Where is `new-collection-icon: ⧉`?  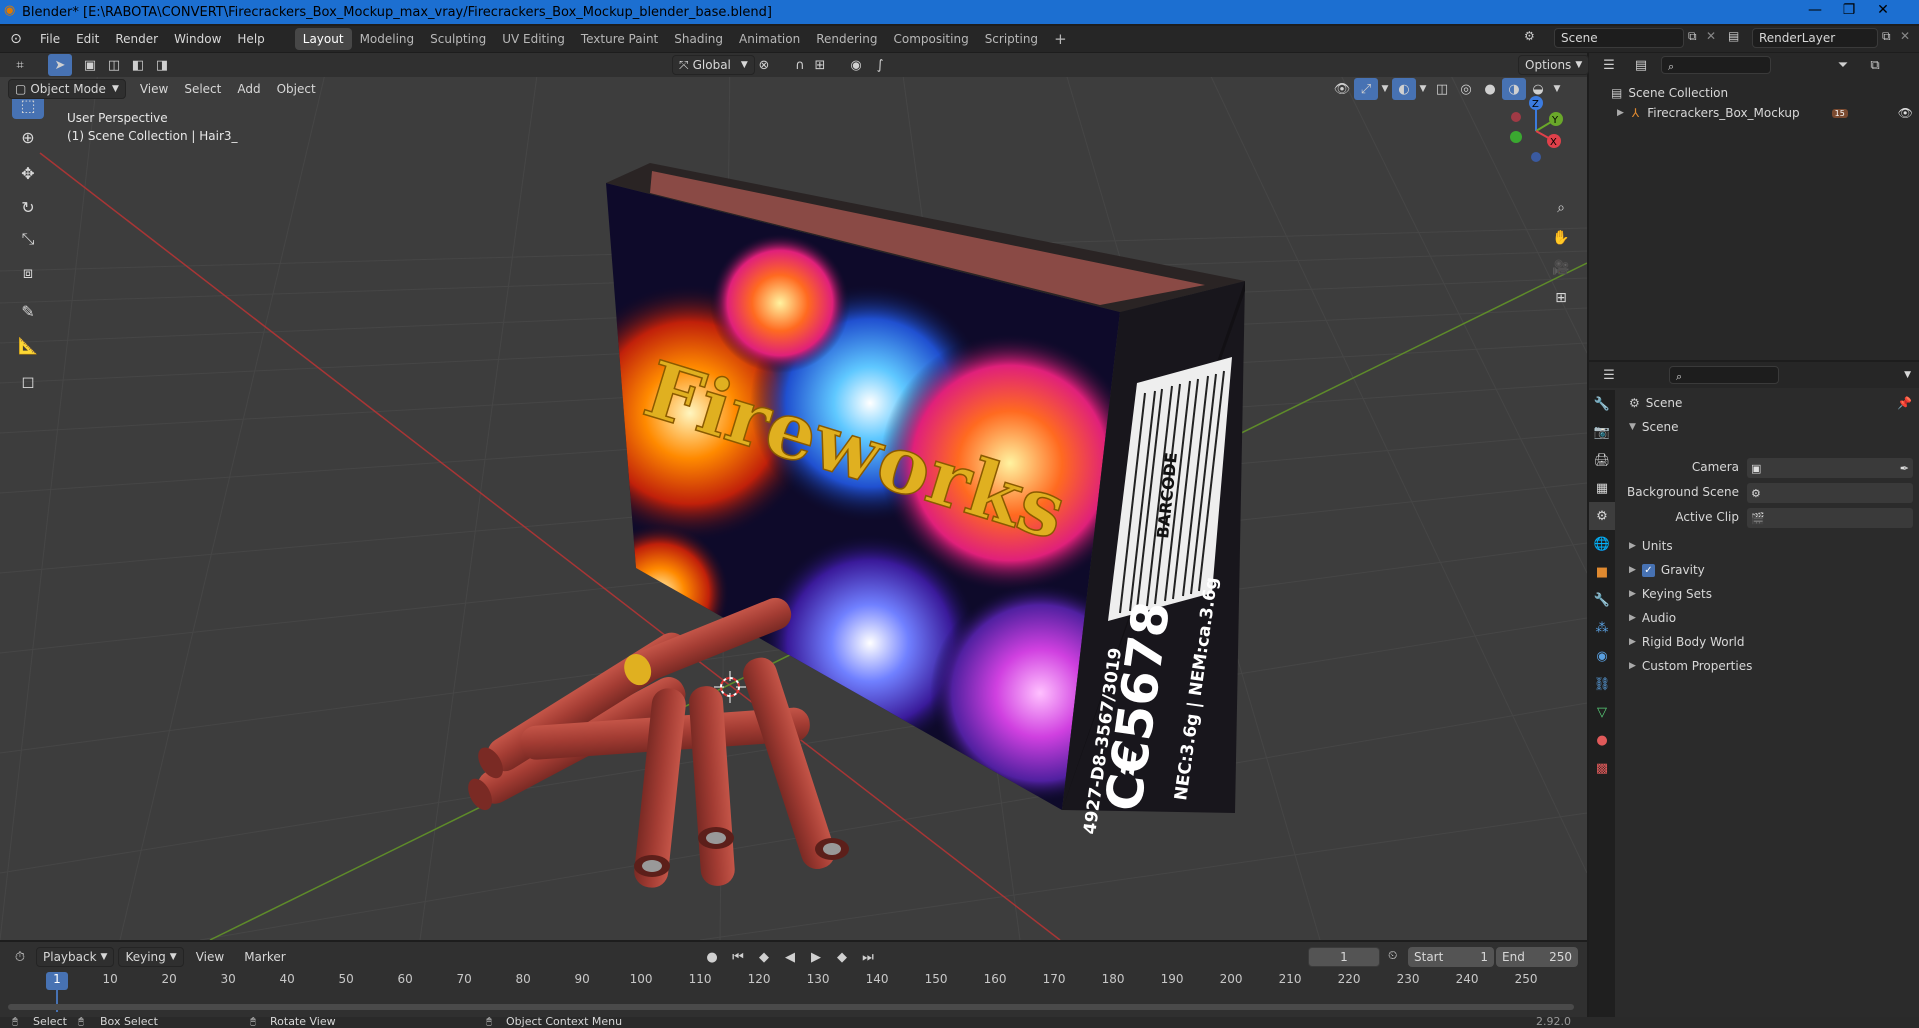
new-collection-icon: ⧉ is located at coordinates (1875, 65).